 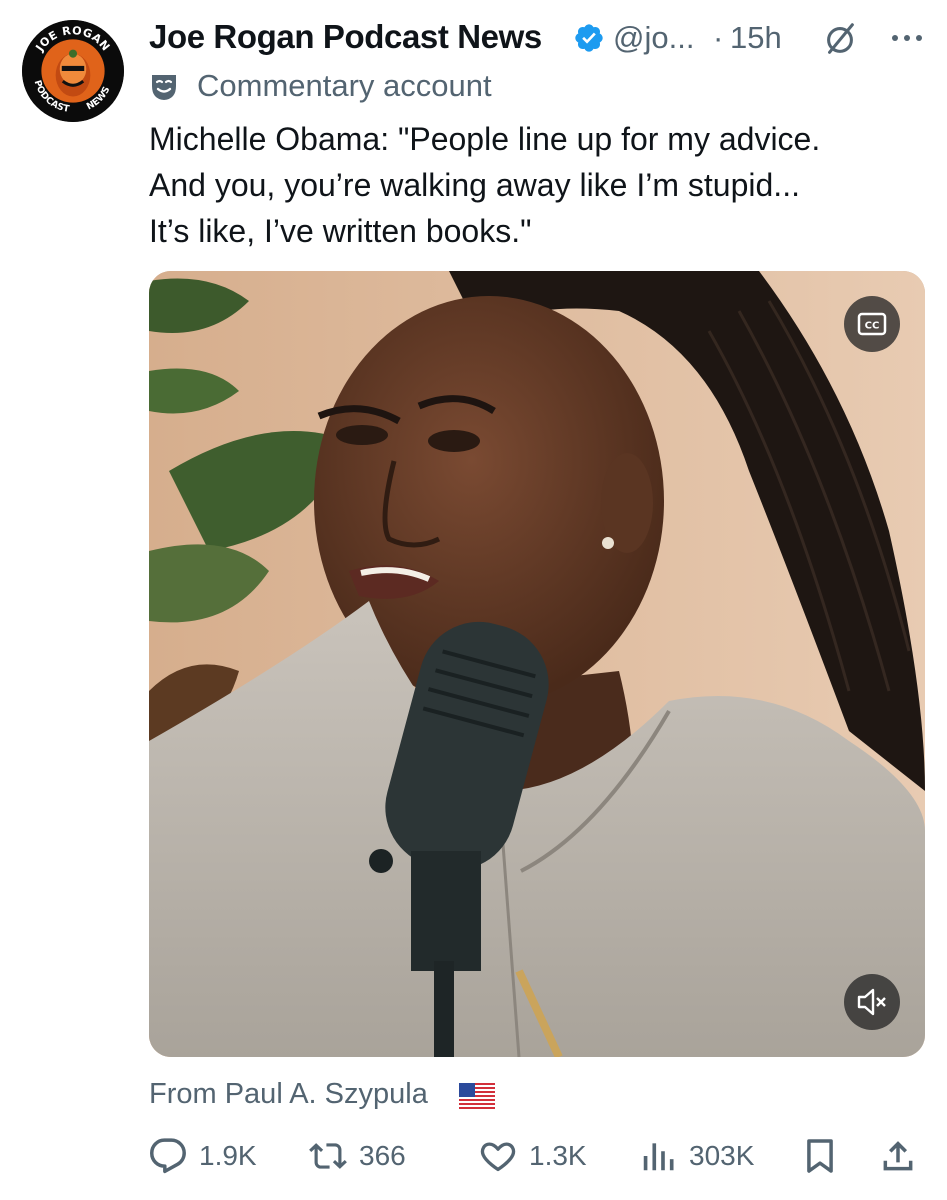 I want to click on grok-icon, so click(x=840, y=39).